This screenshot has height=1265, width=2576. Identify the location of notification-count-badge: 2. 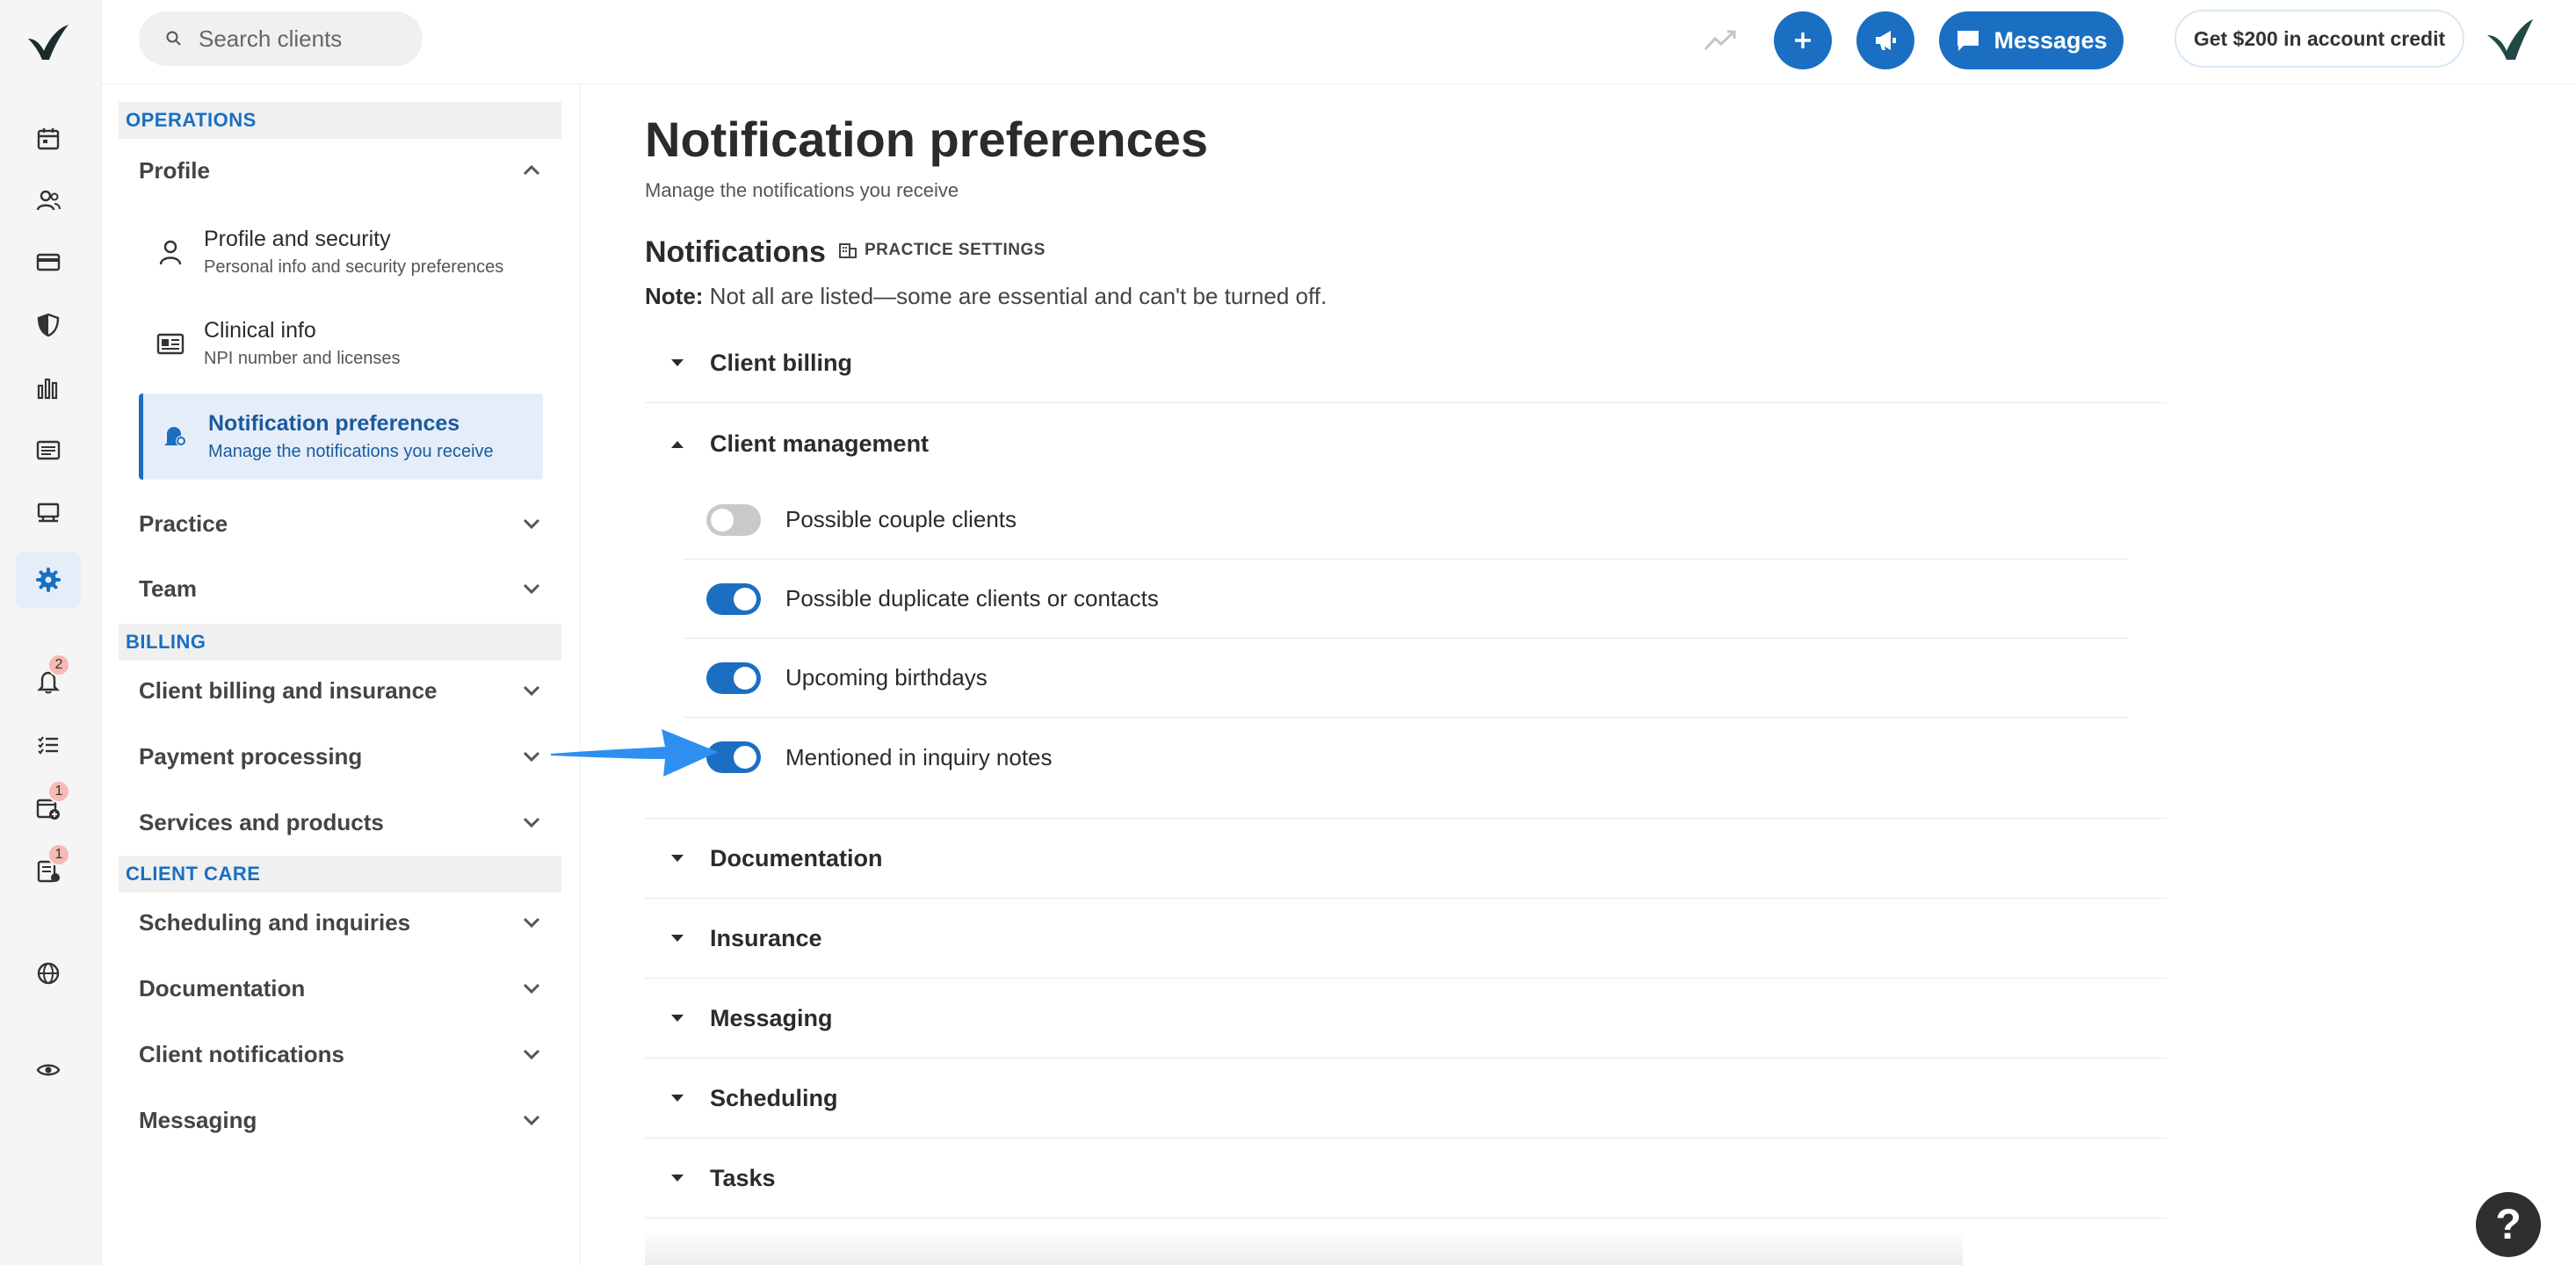
(58, 665).